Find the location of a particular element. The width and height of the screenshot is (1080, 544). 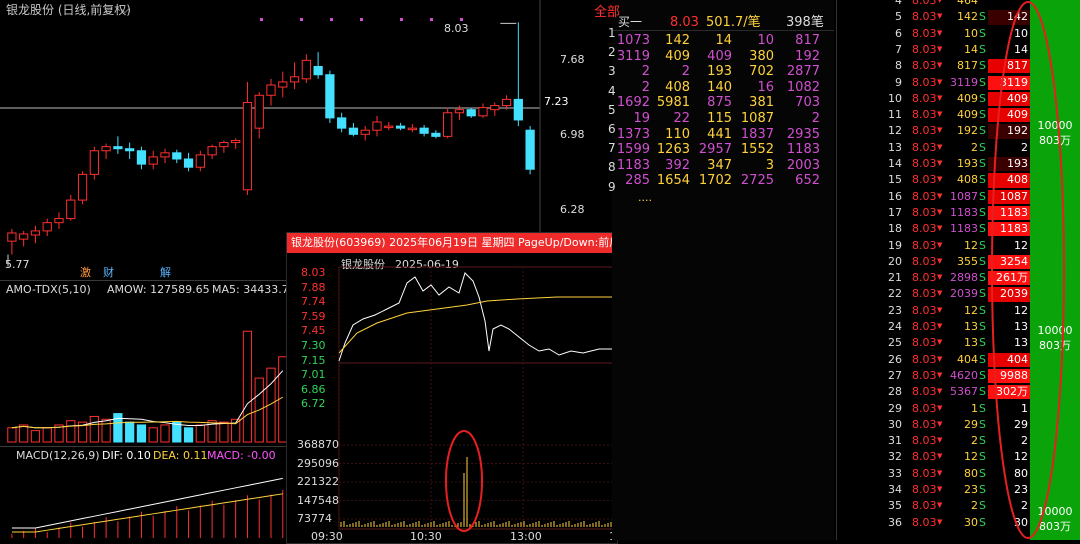

order-queue-cell: 1654 is located at coordinates (673, 181).